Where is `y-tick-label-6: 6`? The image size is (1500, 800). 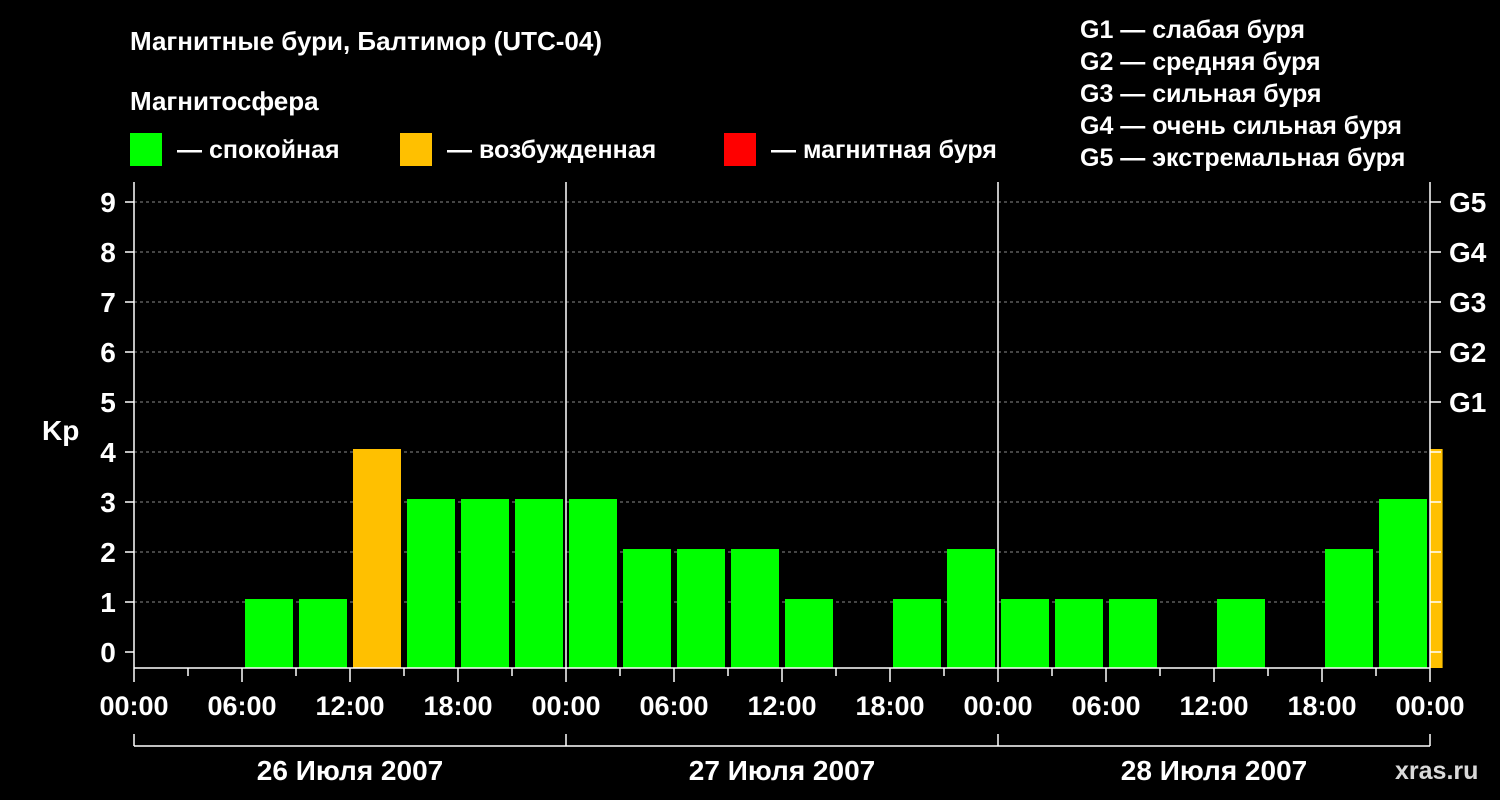 y-tick-label-6: 6 is located at coordinates (108, 352).